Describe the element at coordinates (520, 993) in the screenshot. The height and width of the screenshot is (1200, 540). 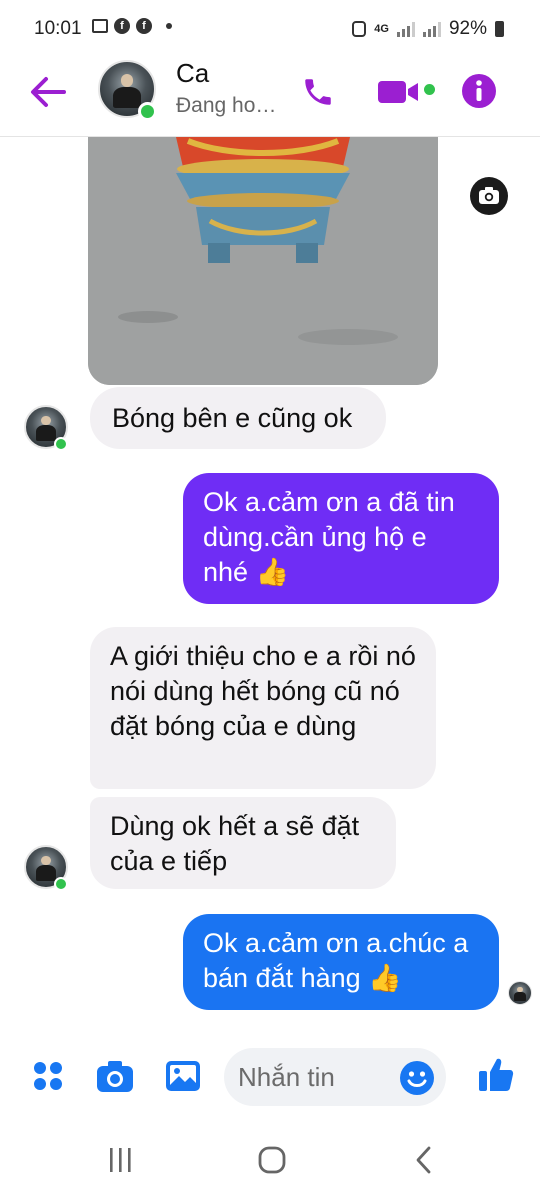
I see `seen-receipt-avatar` at that location.